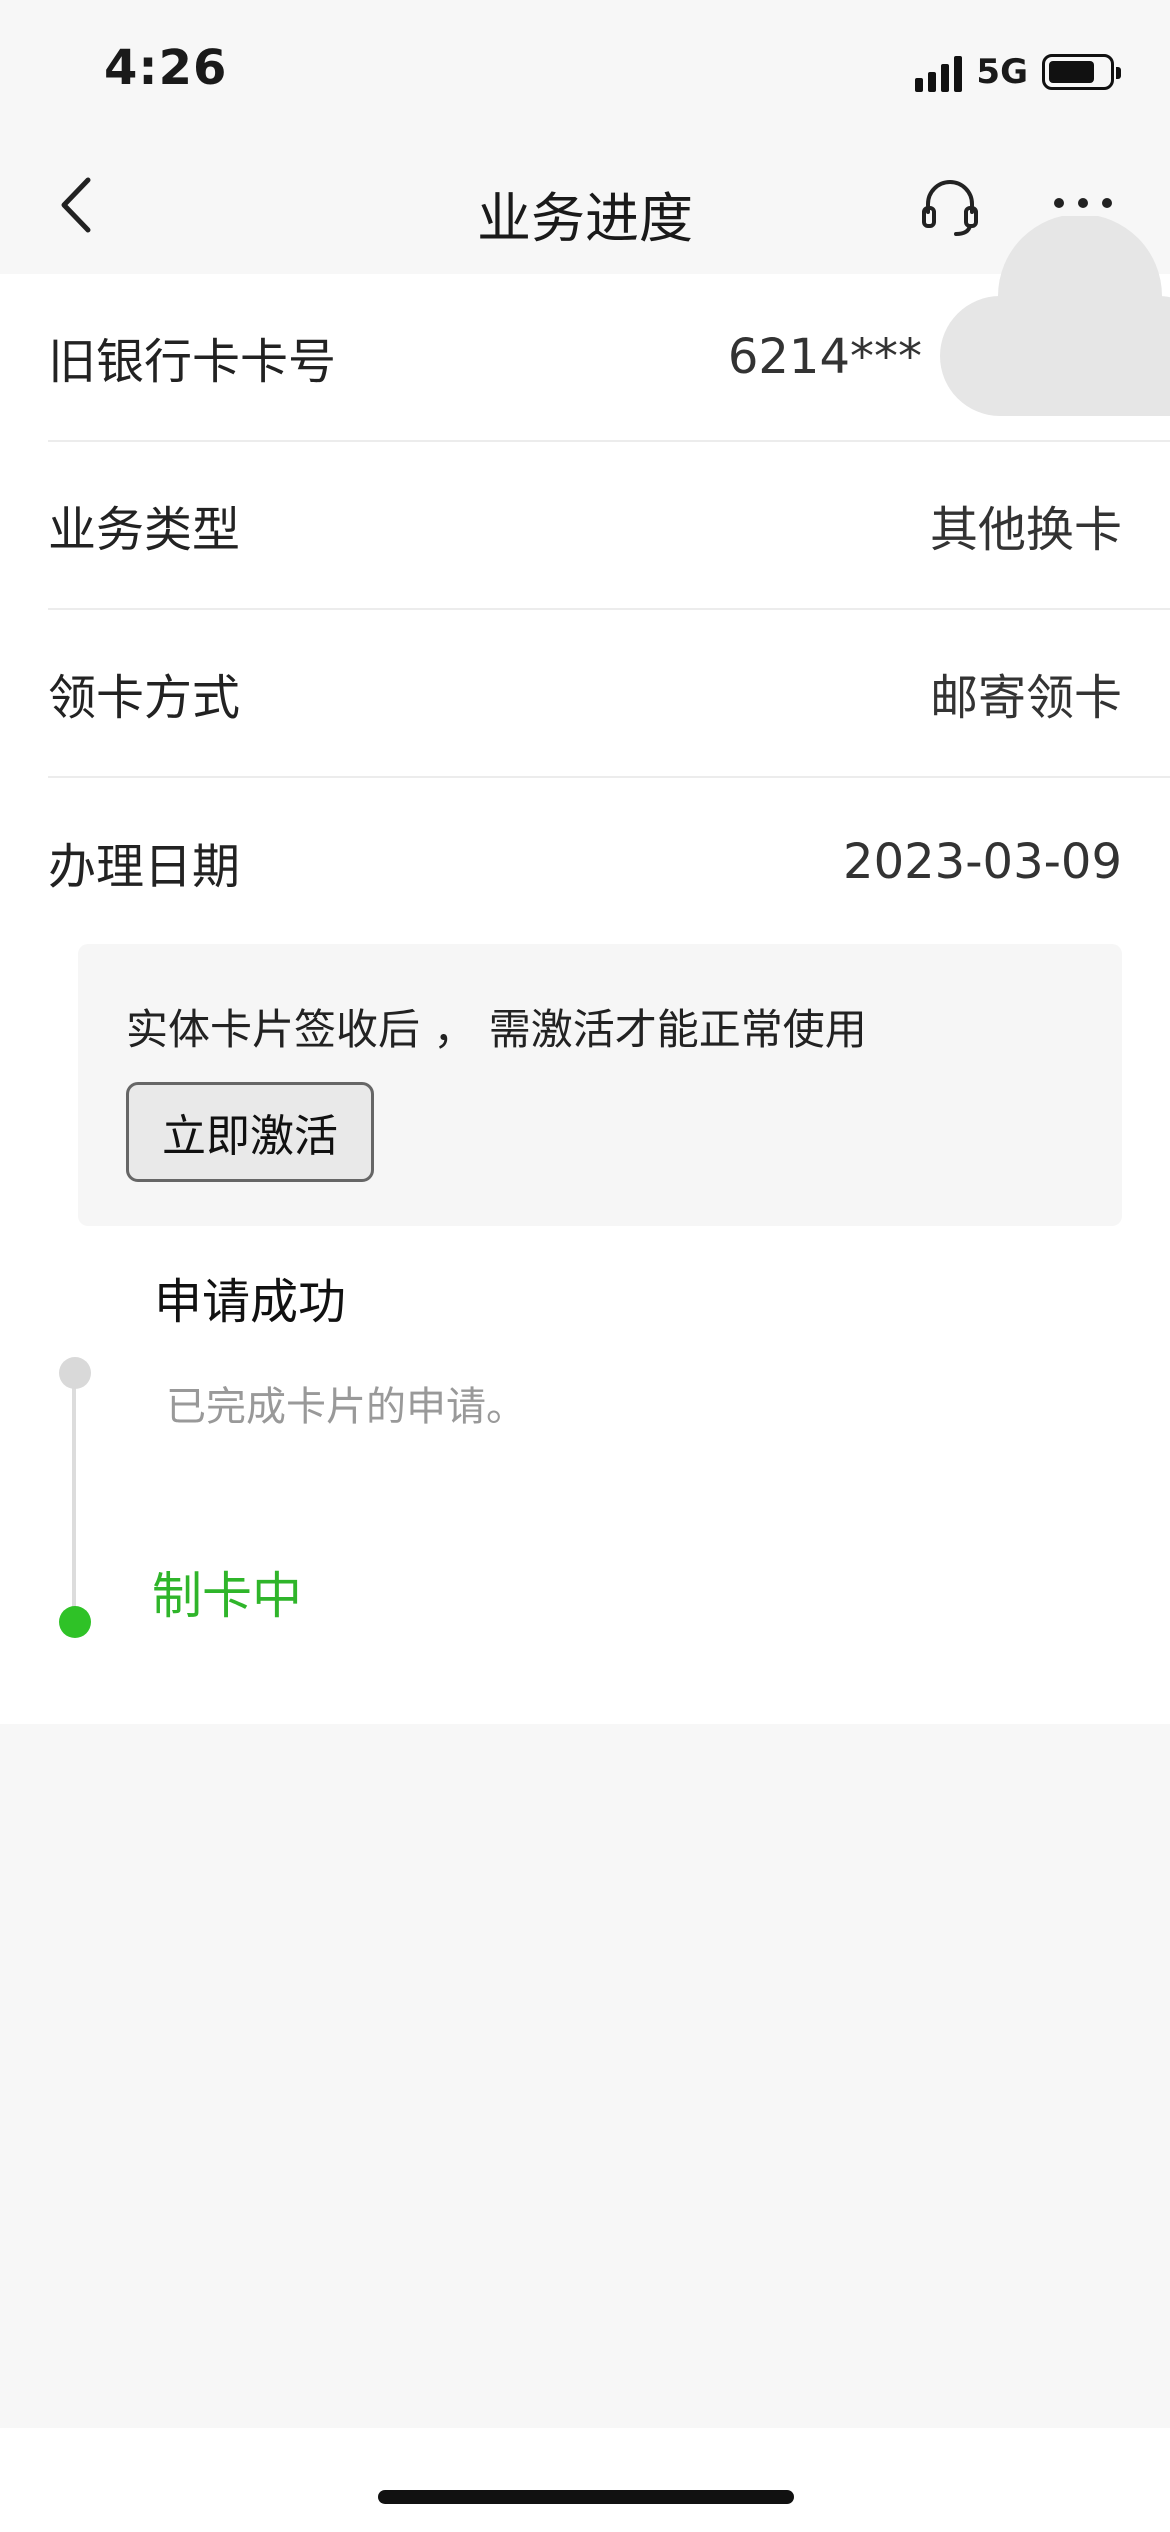  Describe the element at coordinates (1081, 72) in the screenshot. I see `battery-icon` at that location.